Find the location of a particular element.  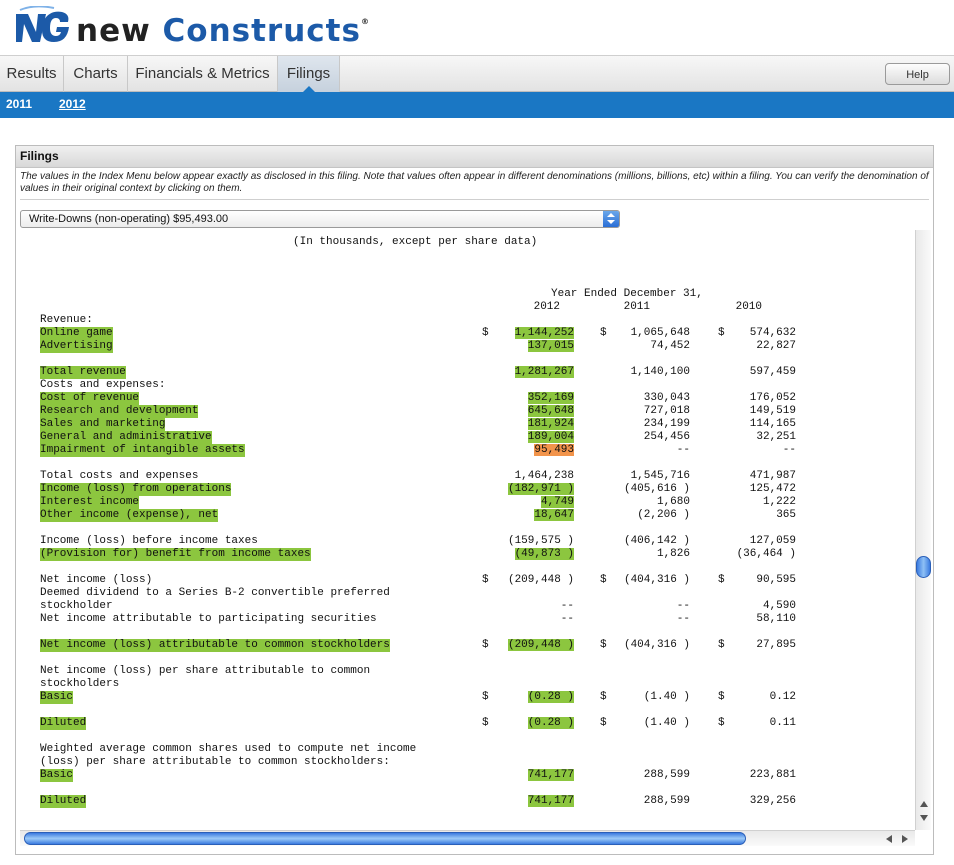

value-cell: 288,599 is located at coordinates (645, 775).